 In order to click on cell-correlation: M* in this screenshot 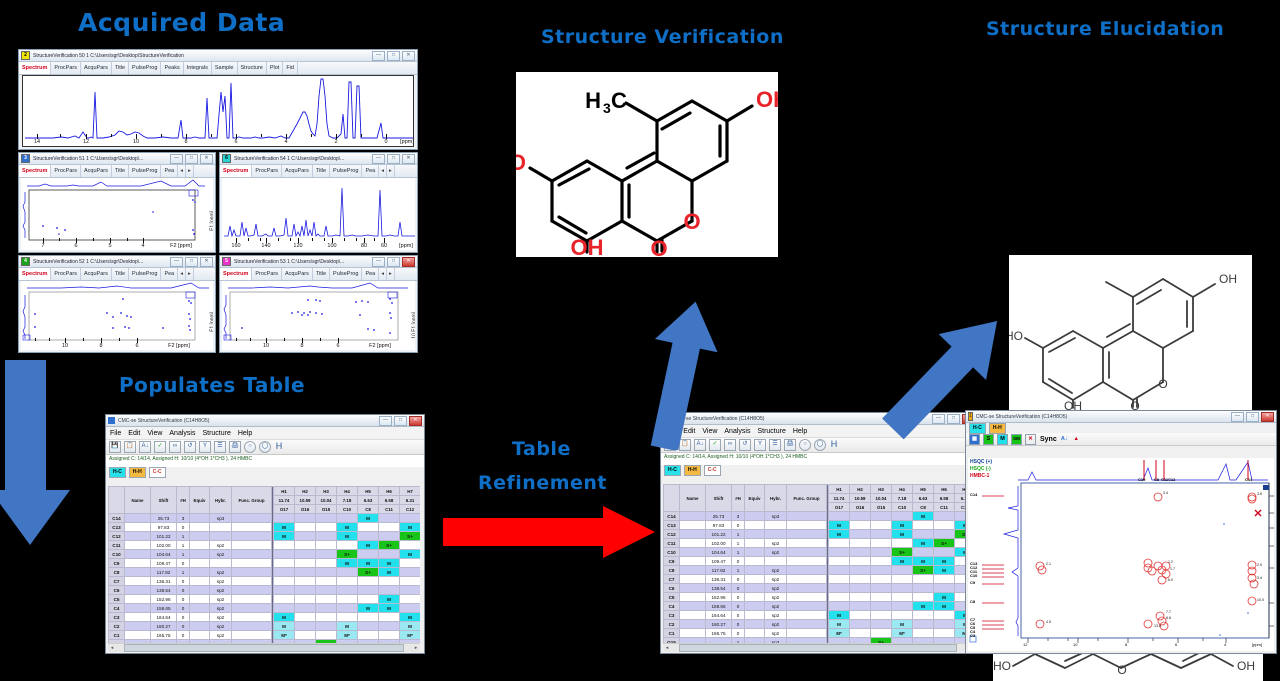, I will do `click(409, 635)`.